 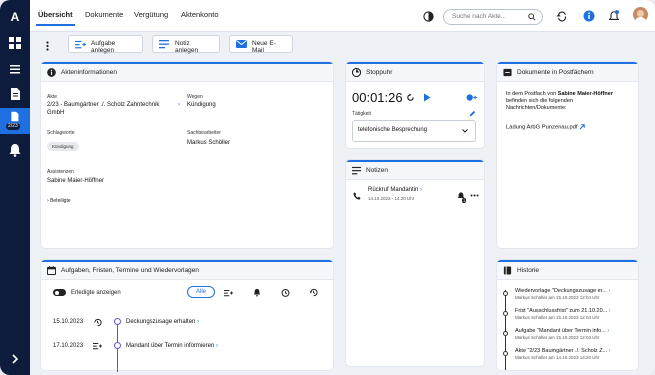 I want to click on avatar, so click(x=640, y=14).